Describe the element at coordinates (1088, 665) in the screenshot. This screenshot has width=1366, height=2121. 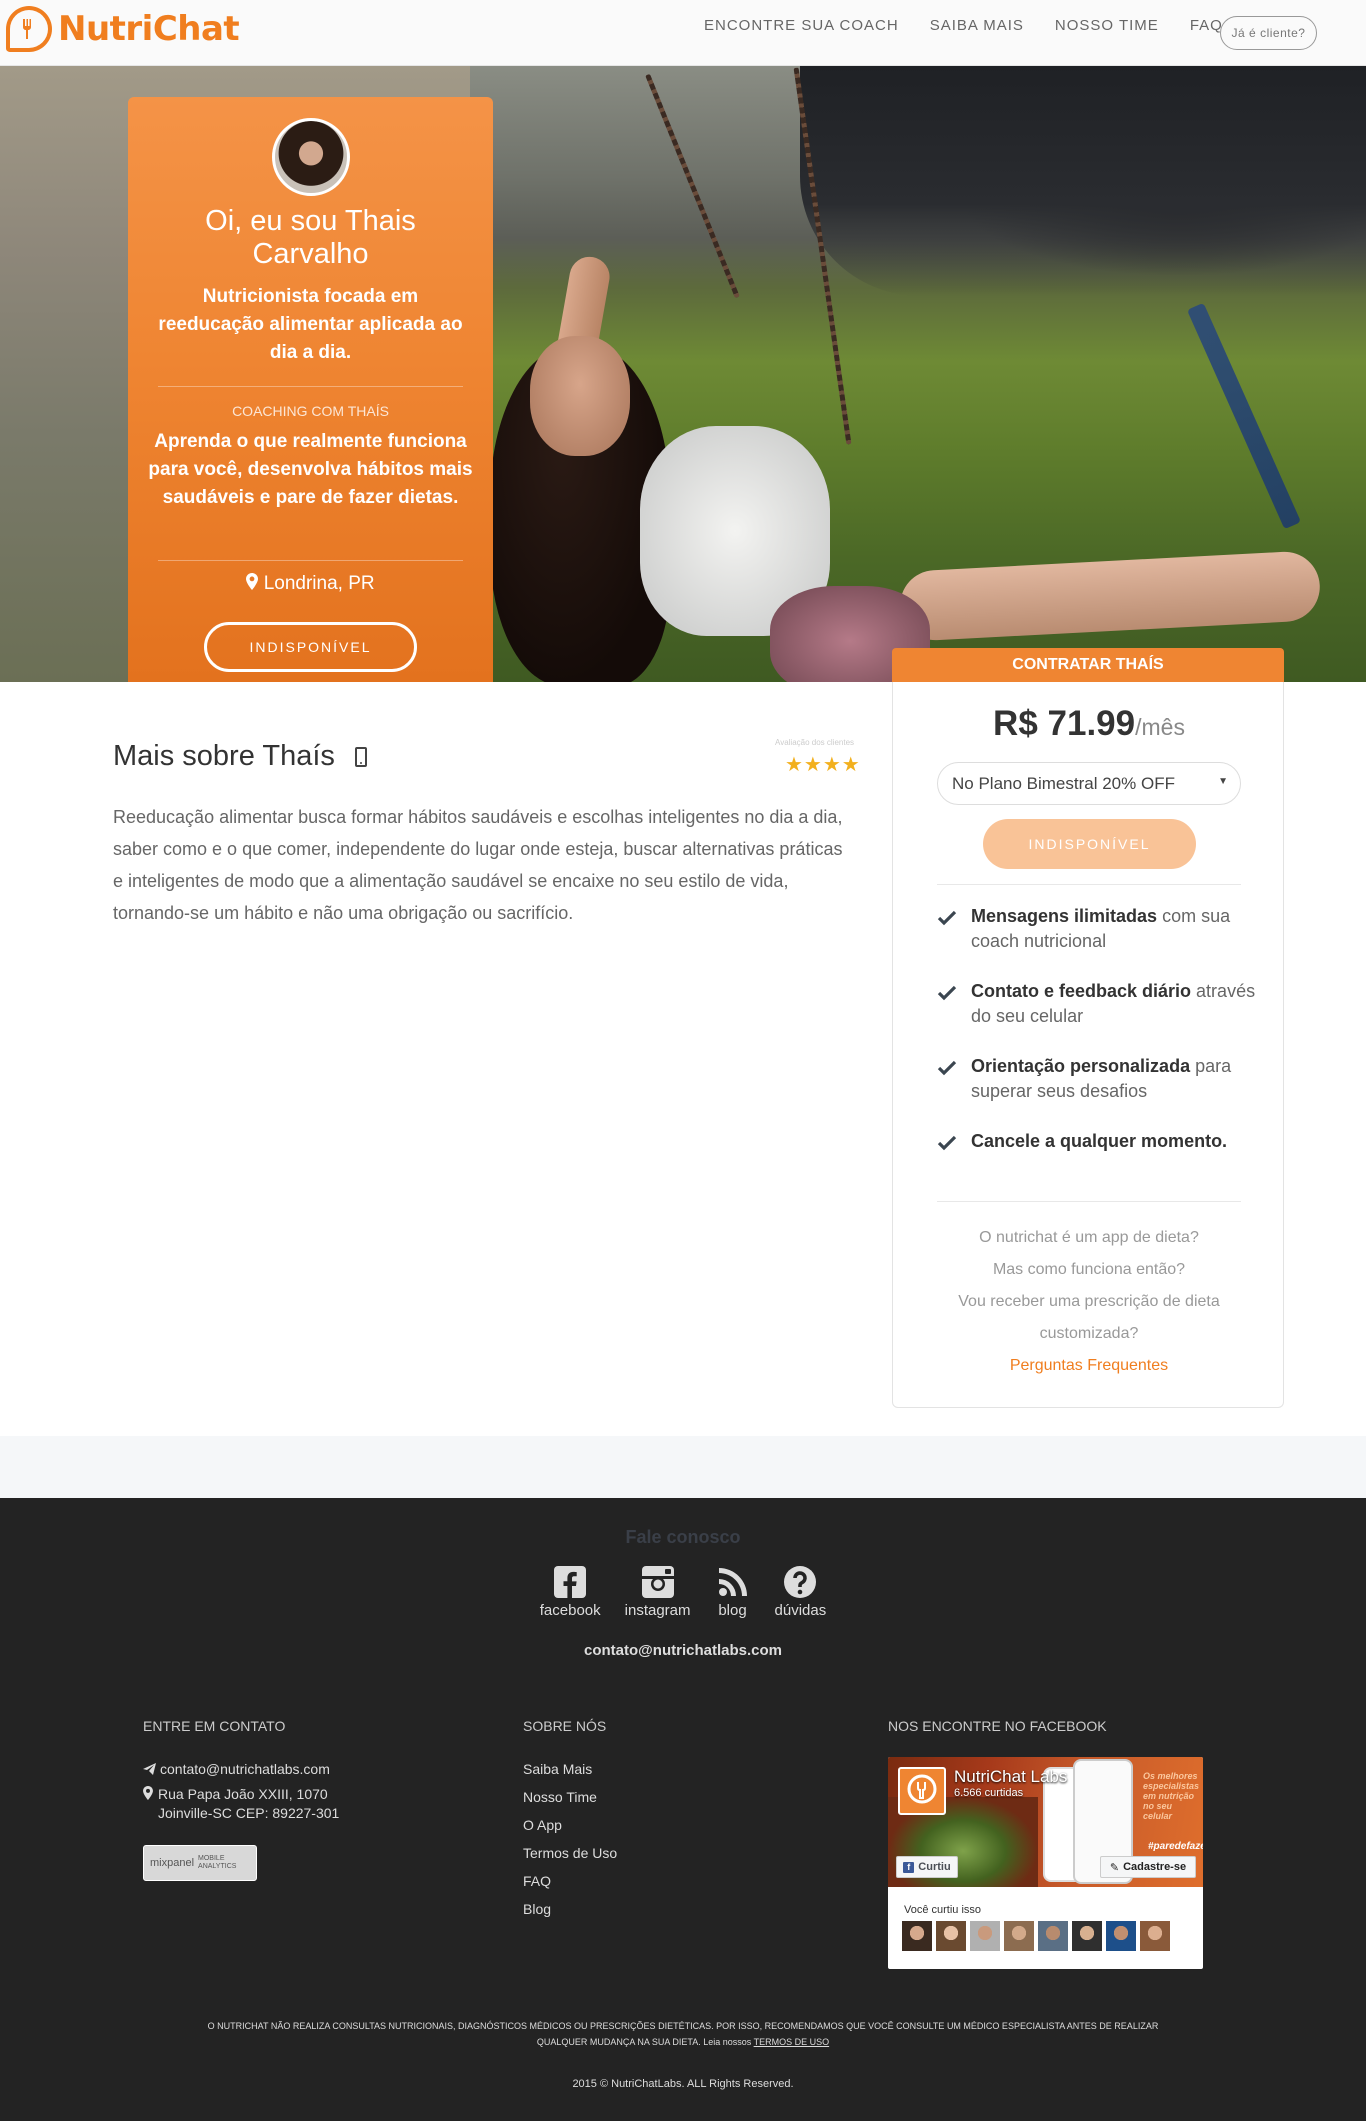
I see `hire-coach-tab: CONTRATAR THAÍS` at that location.